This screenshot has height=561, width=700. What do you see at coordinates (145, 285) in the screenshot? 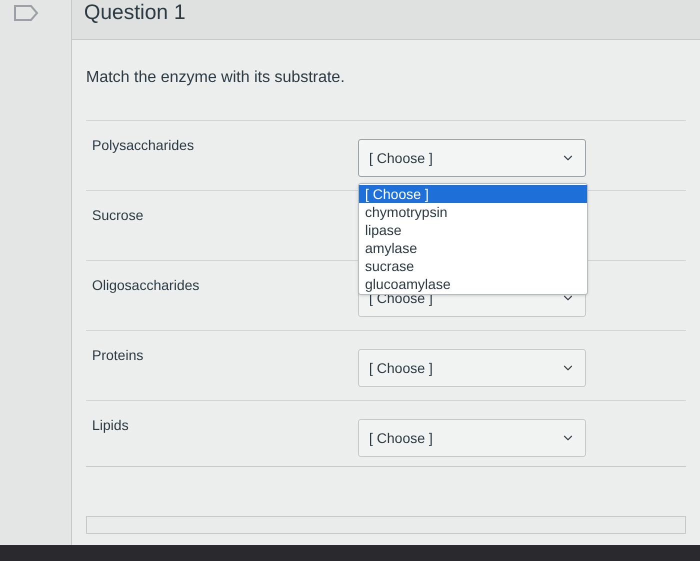
I see `row-label: Oligosaccharides` at bounding box center [145, 285].